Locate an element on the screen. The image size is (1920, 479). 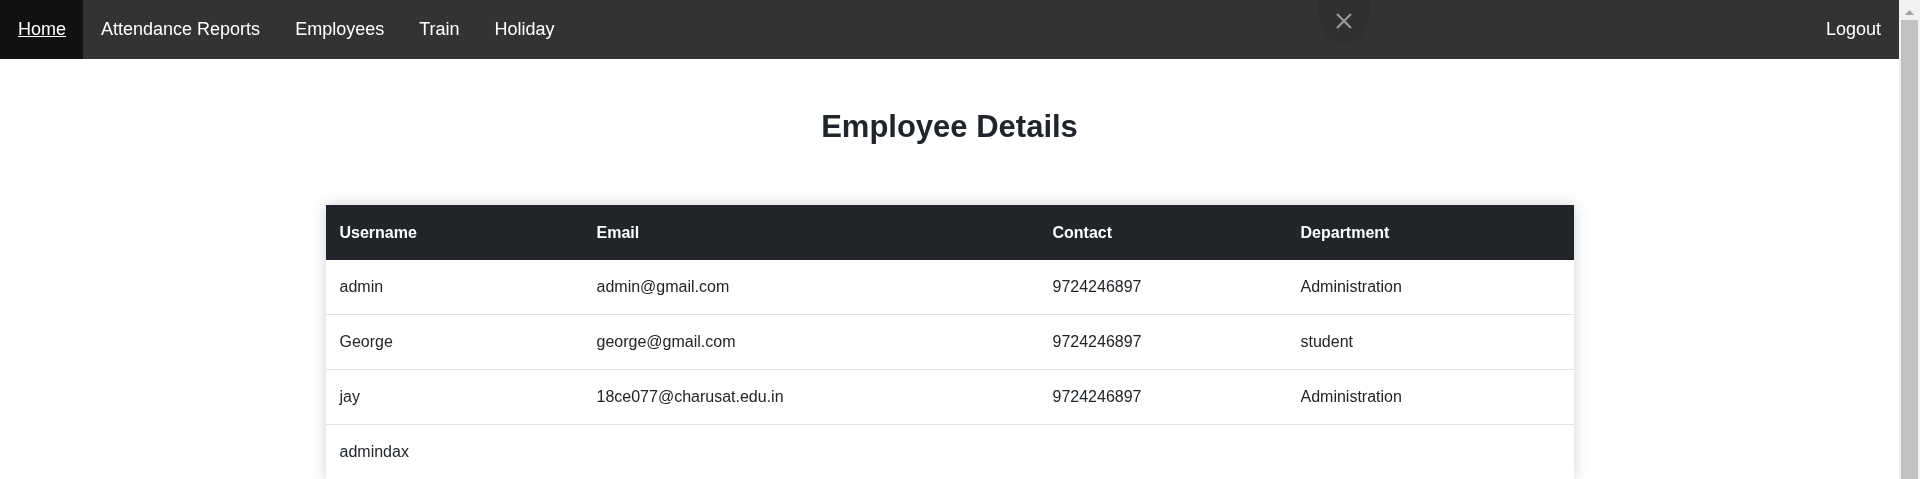
close-button is located at coordinates (1343, 21).